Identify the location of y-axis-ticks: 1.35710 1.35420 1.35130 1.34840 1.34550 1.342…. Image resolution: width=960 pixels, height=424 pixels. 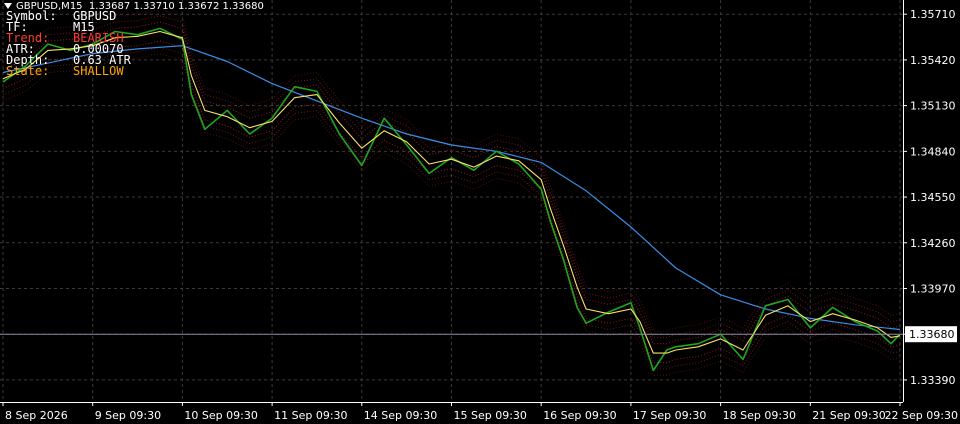
(930, 197).